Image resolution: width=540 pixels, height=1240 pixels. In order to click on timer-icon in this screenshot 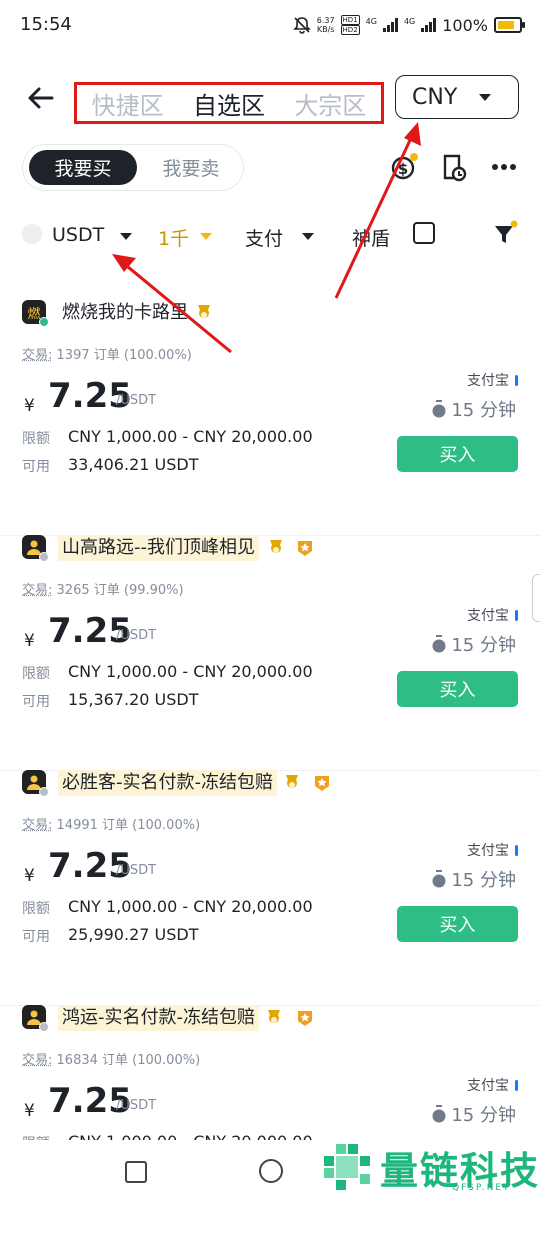, I will do `click(439, 409)`.